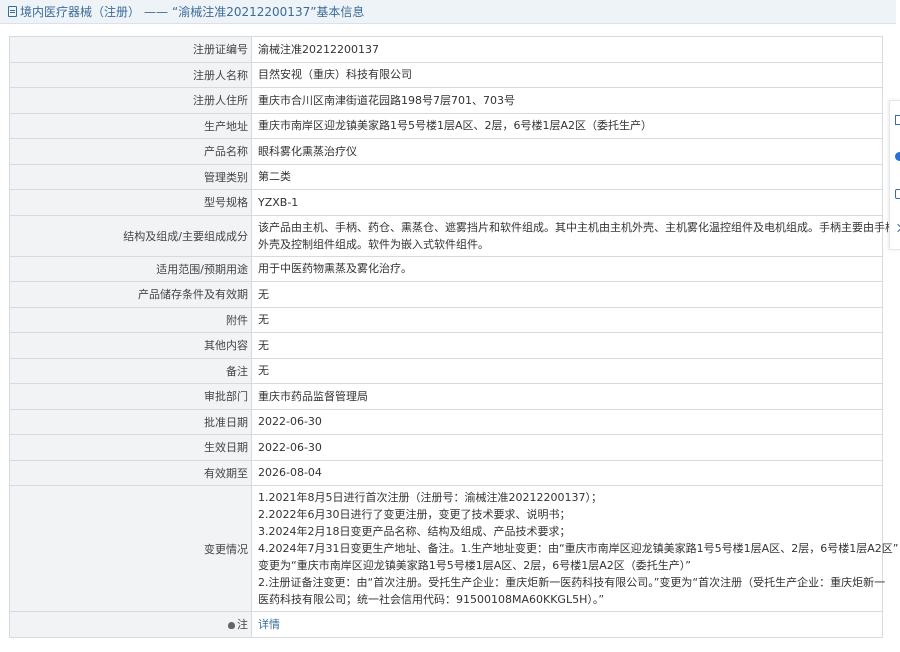 The width and height of the screenshot is (900, 652). What do you see at coordinates (896, 228) in the screenshot?
I see `chevron-icon` at bounding box center [896, 228].